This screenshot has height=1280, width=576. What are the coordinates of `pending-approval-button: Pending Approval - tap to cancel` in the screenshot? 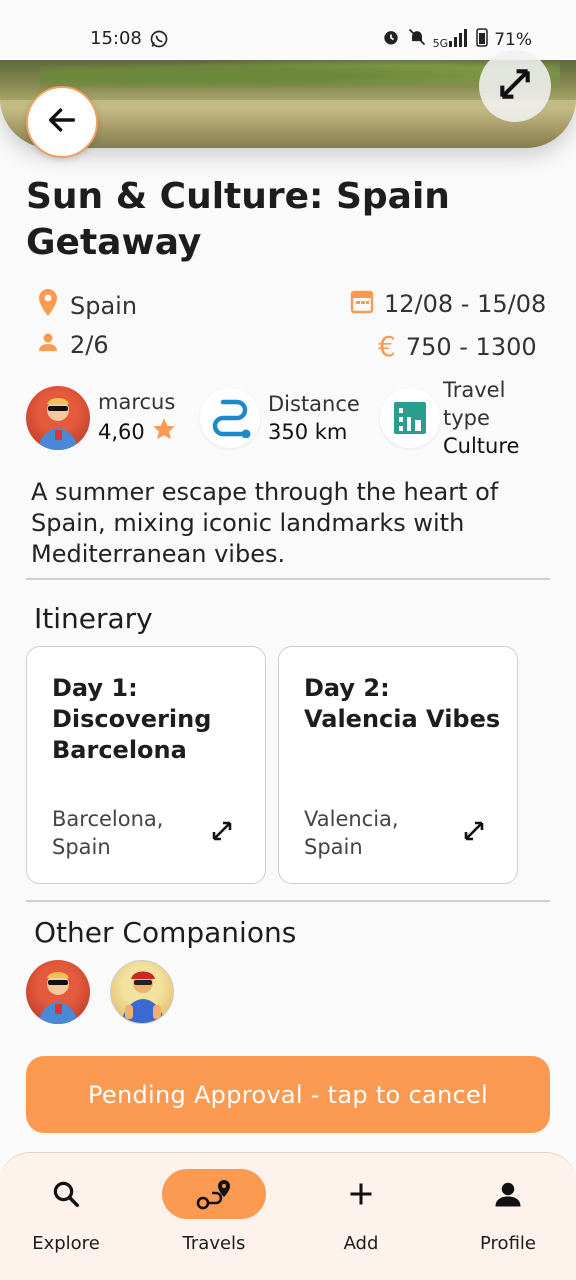 It's located at (288, 1094).